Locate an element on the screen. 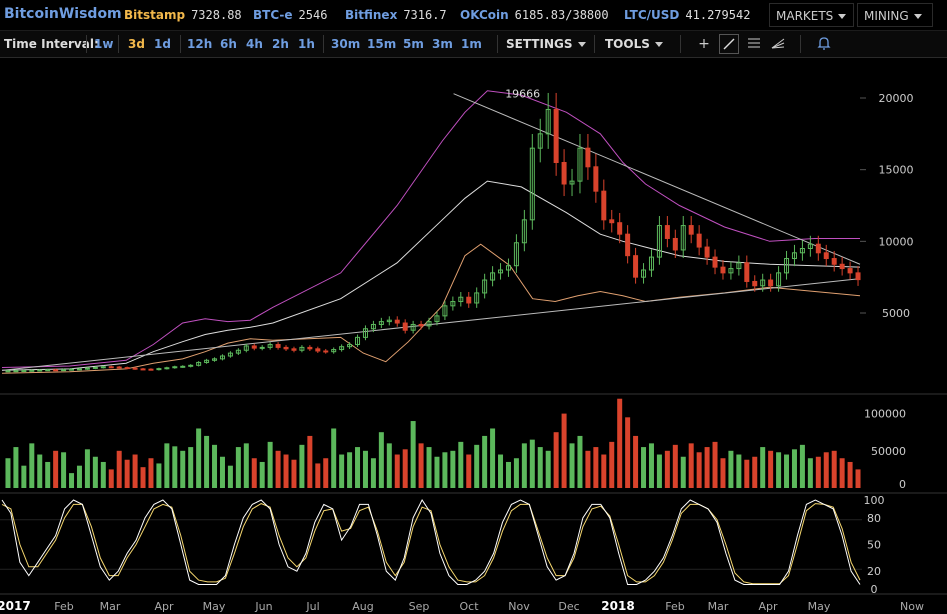 The image size is (947, 614). fan-icon is located at coordinates (778, 44).